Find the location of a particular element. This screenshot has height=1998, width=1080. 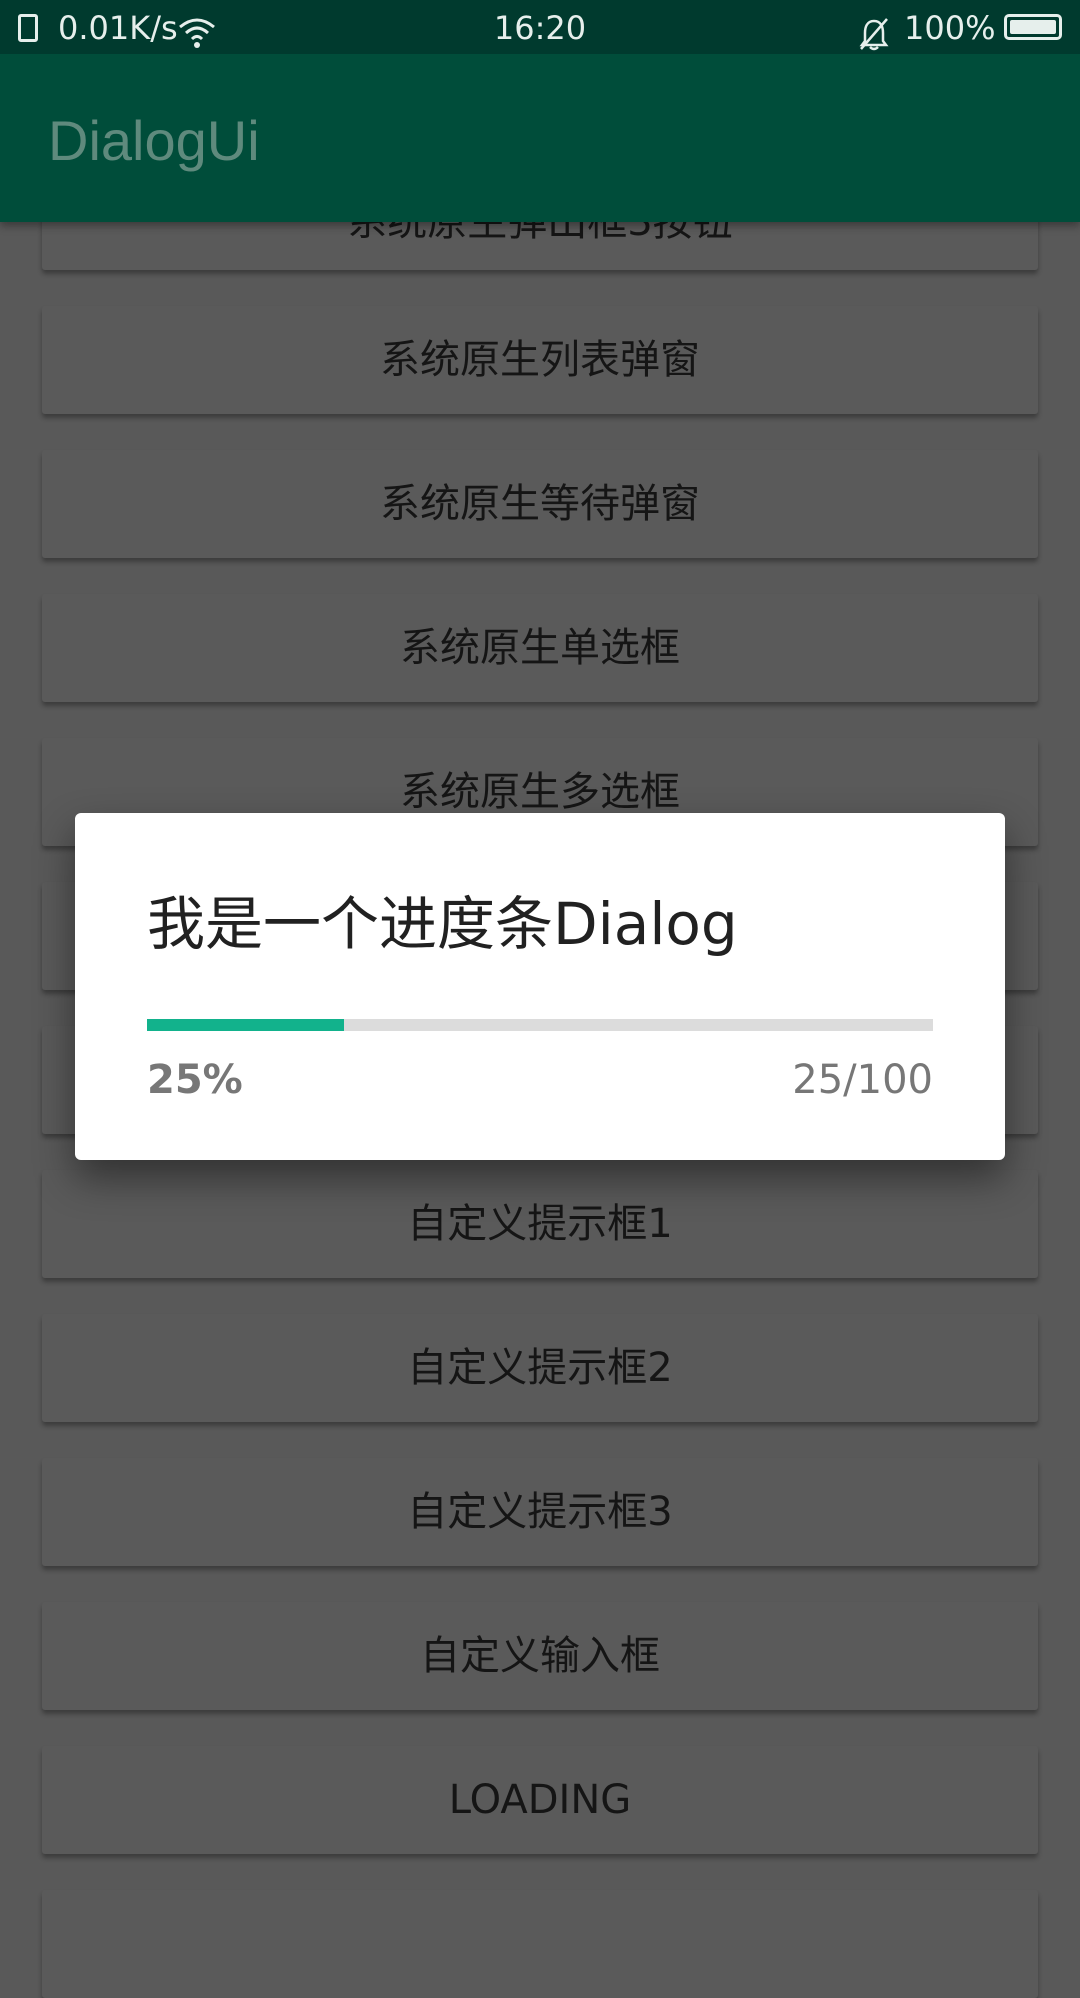

status-bar: 0.01K/s 16:20 100% is located at coordinates (540, 27).